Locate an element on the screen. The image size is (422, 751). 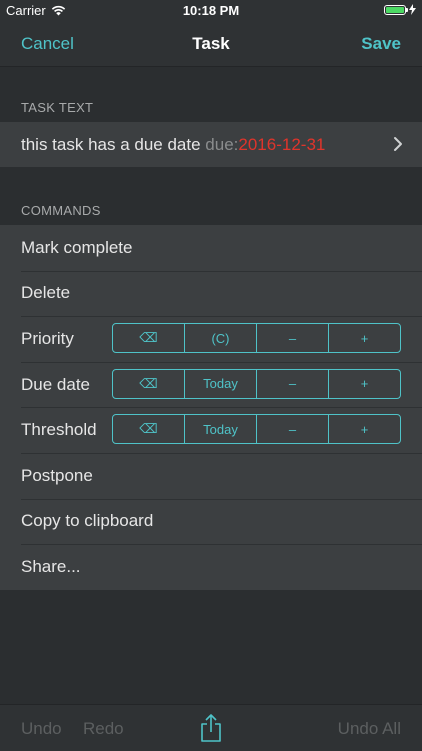
threshold-increase-button: + is located at coordinates (364, 429).